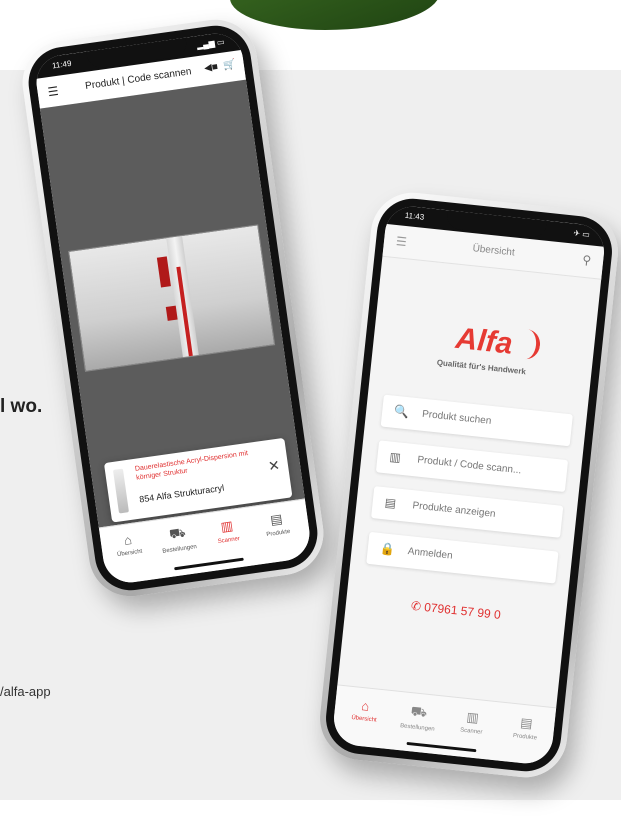 This screenshot has width=621, height=825. I want to click on cropped-heading: l wo., so click(21, 406).